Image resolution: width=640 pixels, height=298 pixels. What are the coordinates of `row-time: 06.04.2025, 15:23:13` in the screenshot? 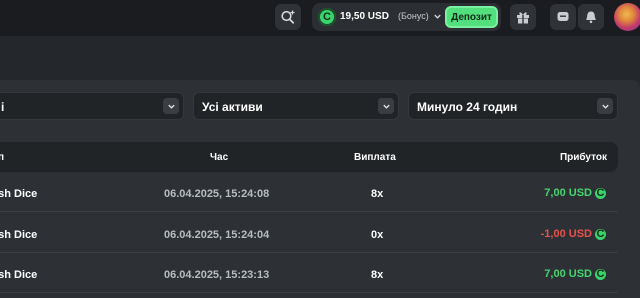 It's located at (217, 275).